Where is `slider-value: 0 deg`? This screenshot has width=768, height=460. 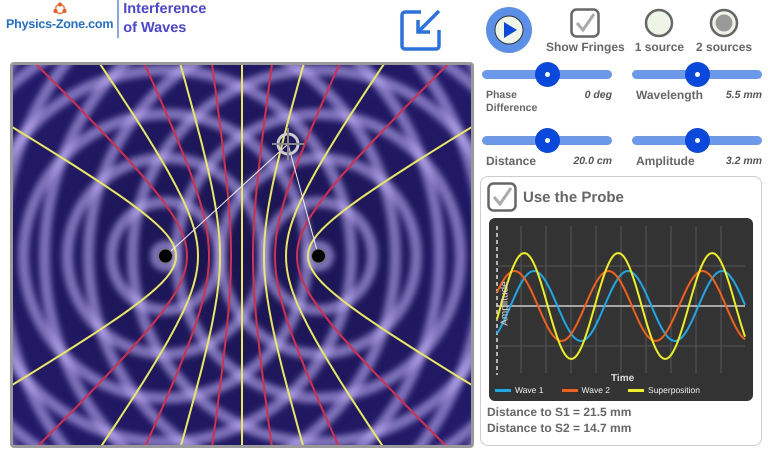
slider-value: 0 deg is located at coordinates (598, 95).